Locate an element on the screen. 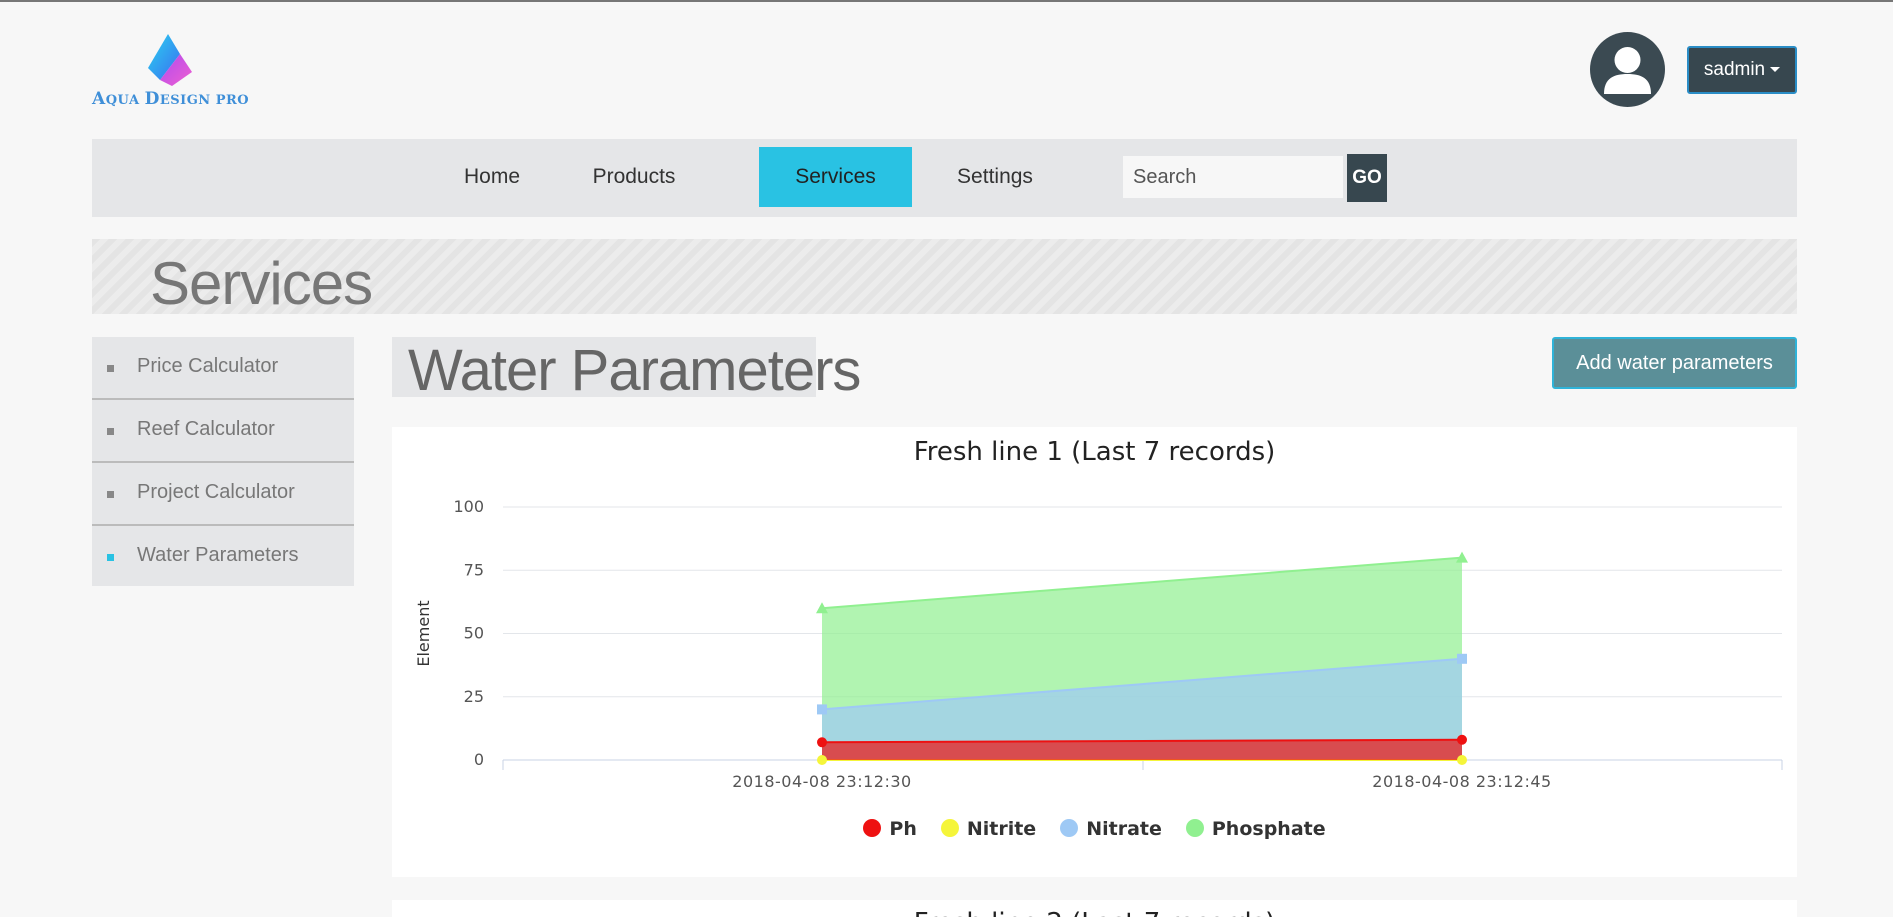  user-icon is located at coordinates (1627, 70).